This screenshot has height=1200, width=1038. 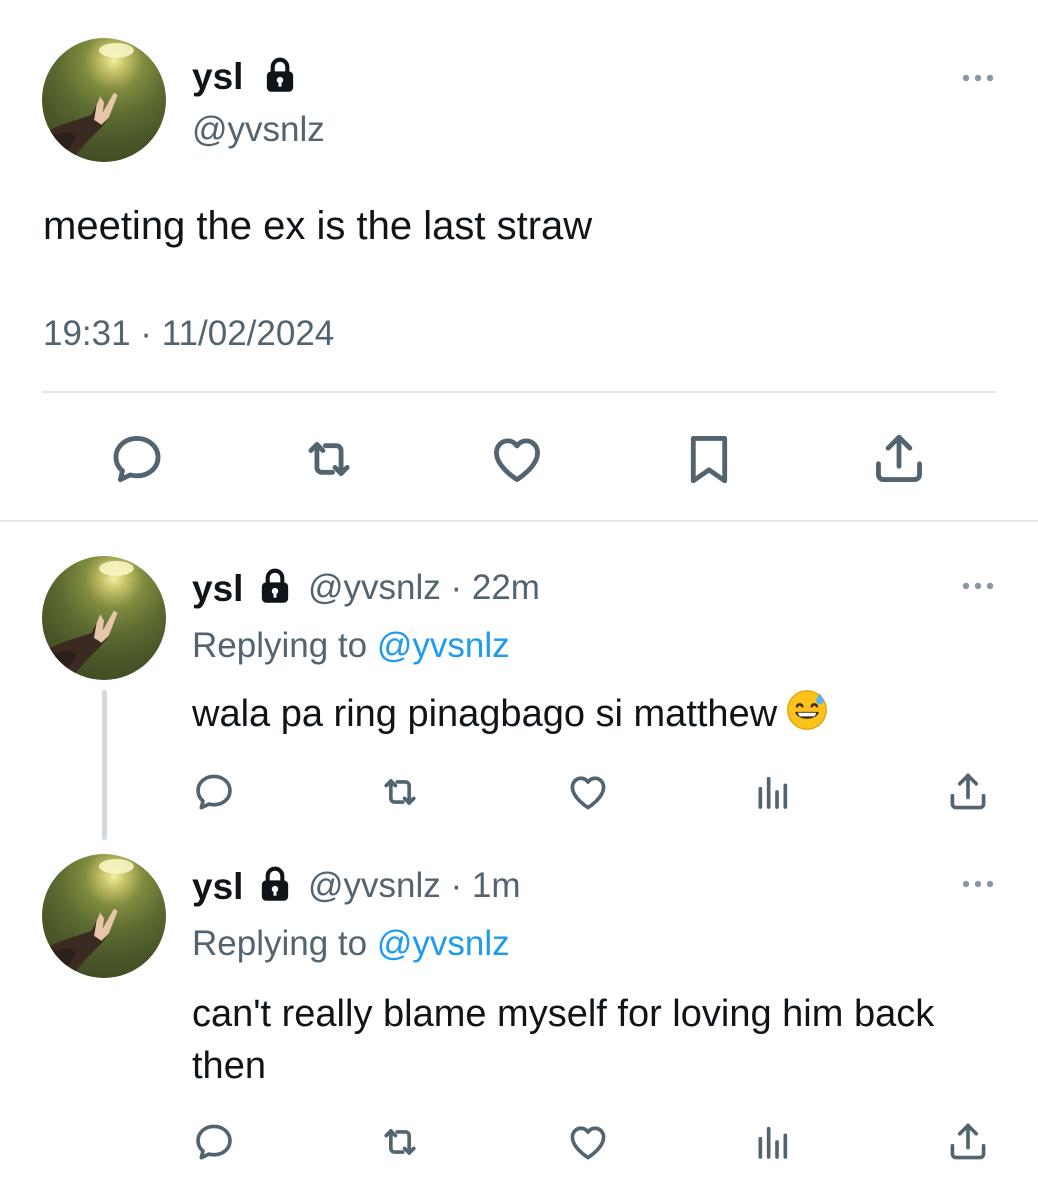 I want to click on timestamp: 19:31 · 11/02/2024, so click(x=188, y=334).